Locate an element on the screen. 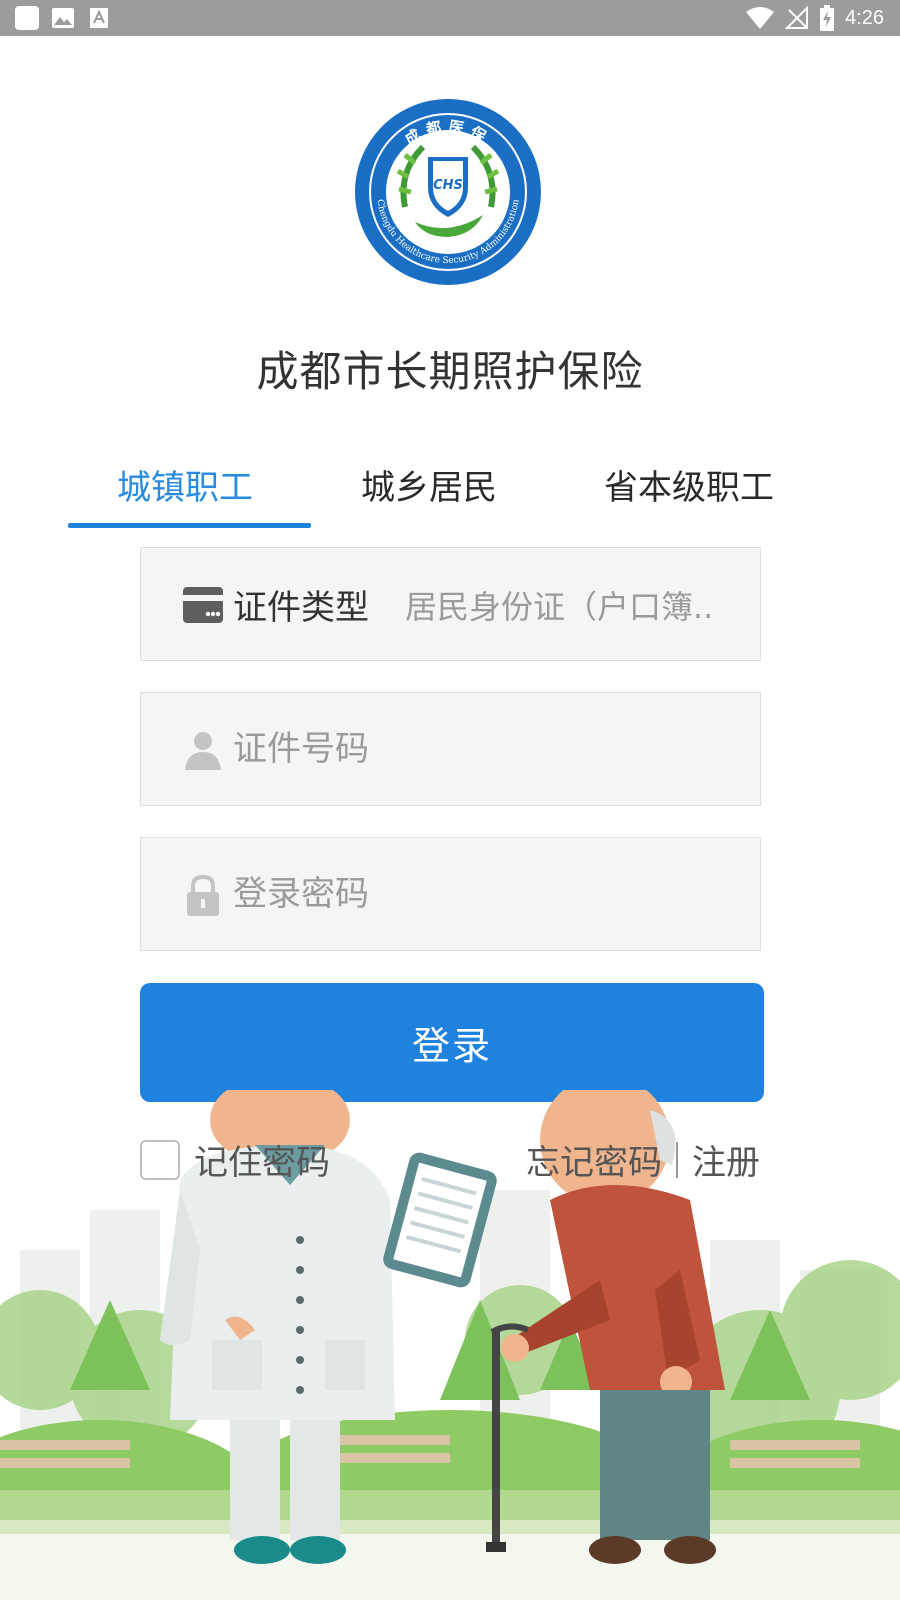  insurance-type-tabs: 城镇职工 城乡居民 省本级职工 is located at coordinates (450, 495).